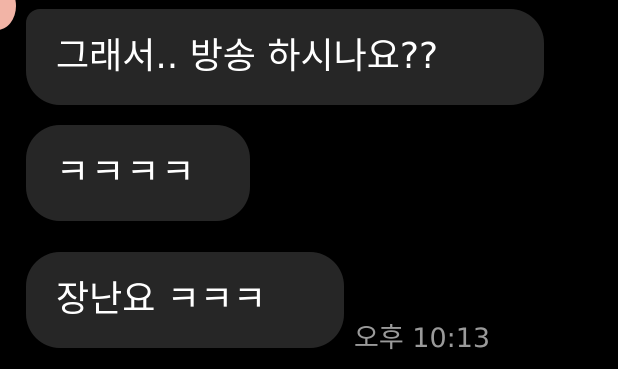 This screenshot has width=618, height=369. What do you see at coordinates (8, 15) in the screenshot?
I see `avatar` at bounding box center [8, 15].